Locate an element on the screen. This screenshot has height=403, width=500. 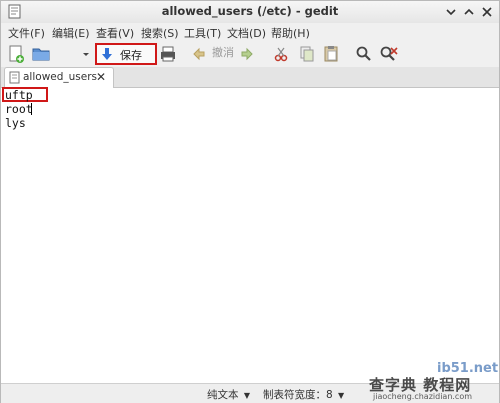
editor-line-1: uftp is located at coordinates (19, 95).